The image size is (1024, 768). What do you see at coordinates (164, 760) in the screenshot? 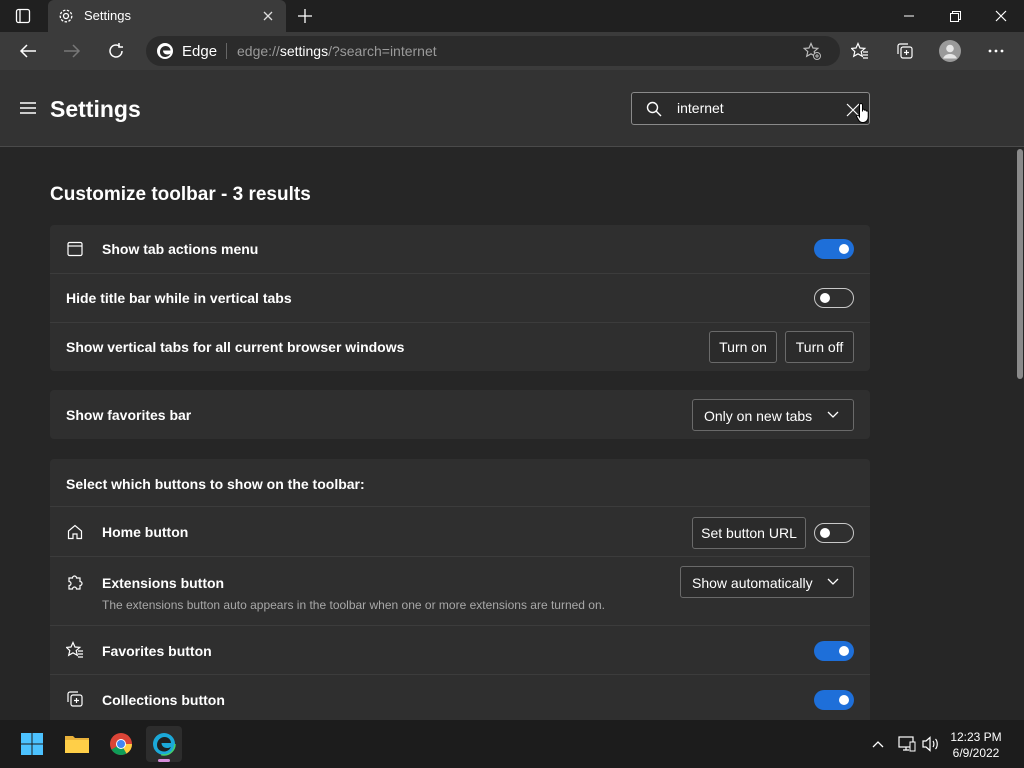
I see `active-app-indicator` at bounding box center [164, 760].